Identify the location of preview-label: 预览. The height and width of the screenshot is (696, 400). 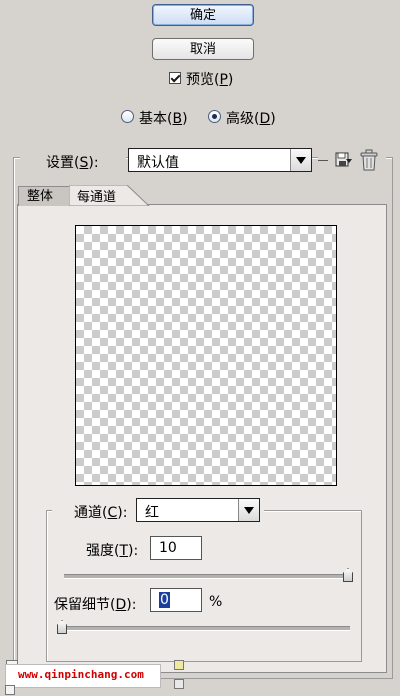
(200, 80).